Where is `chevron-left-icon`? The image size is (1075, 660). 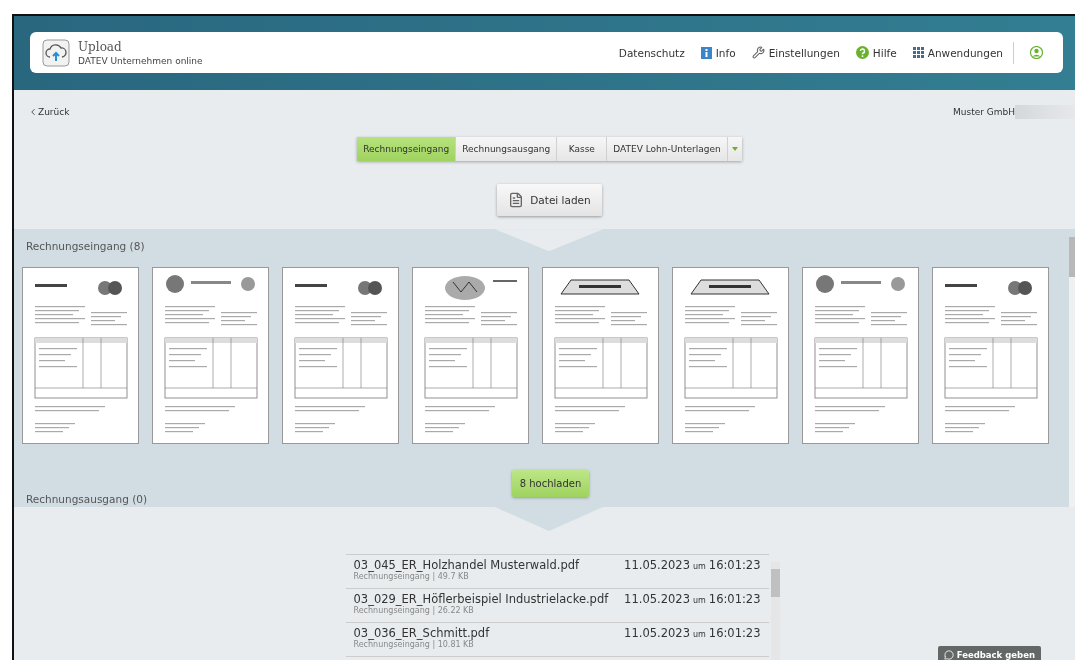
chevron-left-icon is located at coordinates (33, 112).